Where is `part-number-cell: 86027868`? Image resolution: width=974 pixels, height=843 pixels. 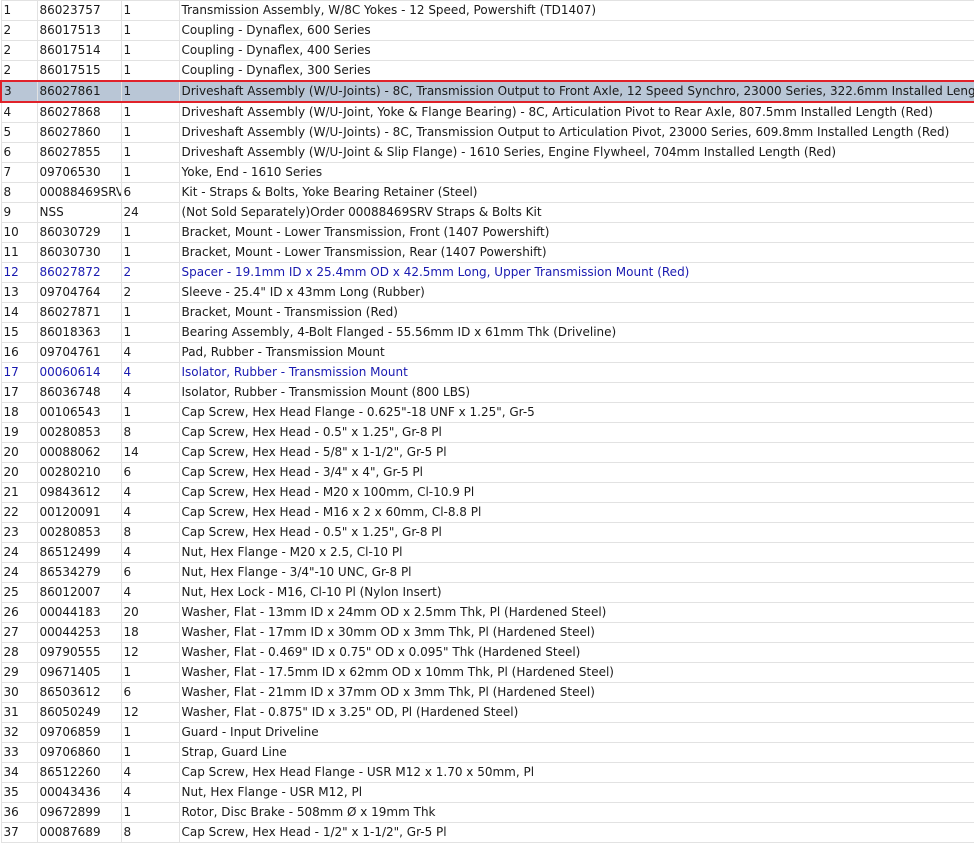
part-number-cell: 86027868 is located at coordinates (79, 112).